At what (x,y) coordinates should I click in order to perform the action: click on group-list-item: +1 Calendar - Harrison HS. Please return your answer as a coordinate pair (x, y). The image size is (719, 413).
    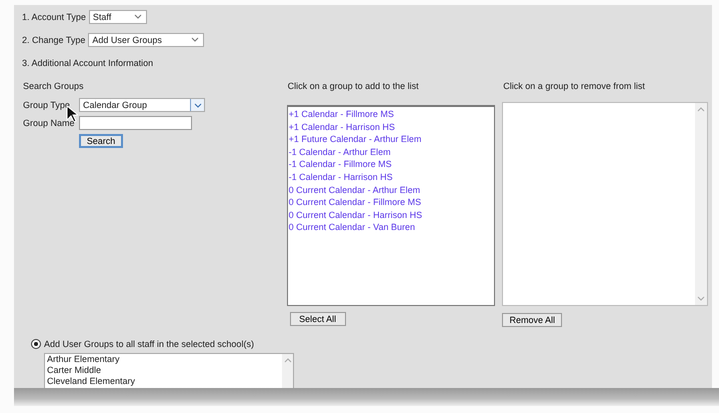
    Looking at the image, I should click on (391, 127).